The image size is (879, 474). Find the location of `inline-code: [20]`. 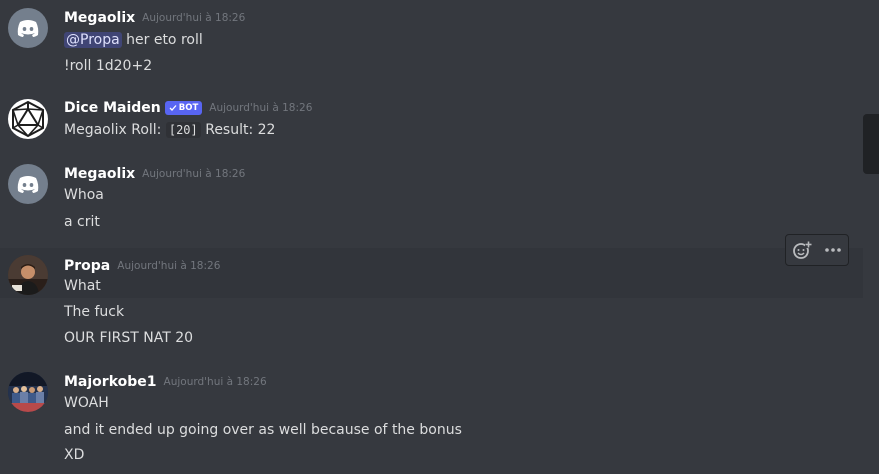

inline-code: [20] is located at coordinates (183, 130).